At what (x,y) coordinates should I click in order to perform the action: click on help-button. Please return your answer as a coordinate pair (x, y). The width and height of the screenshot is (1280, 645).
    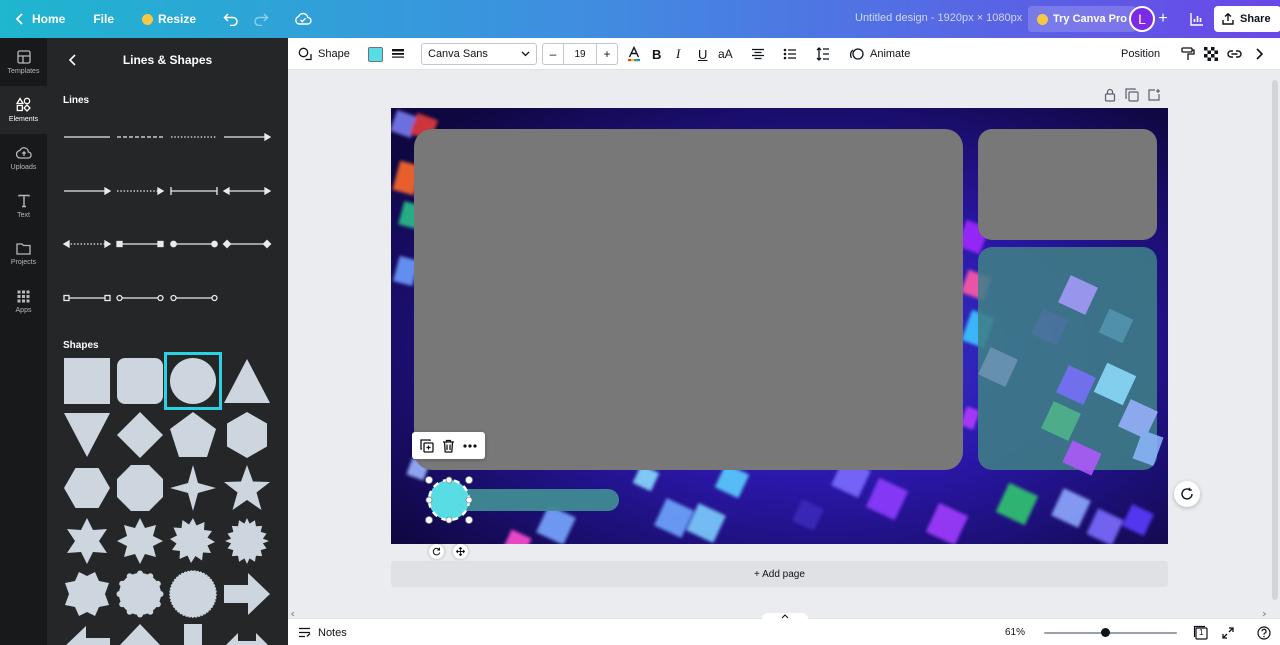
    Looking at the image, I should click on (1264, 633).